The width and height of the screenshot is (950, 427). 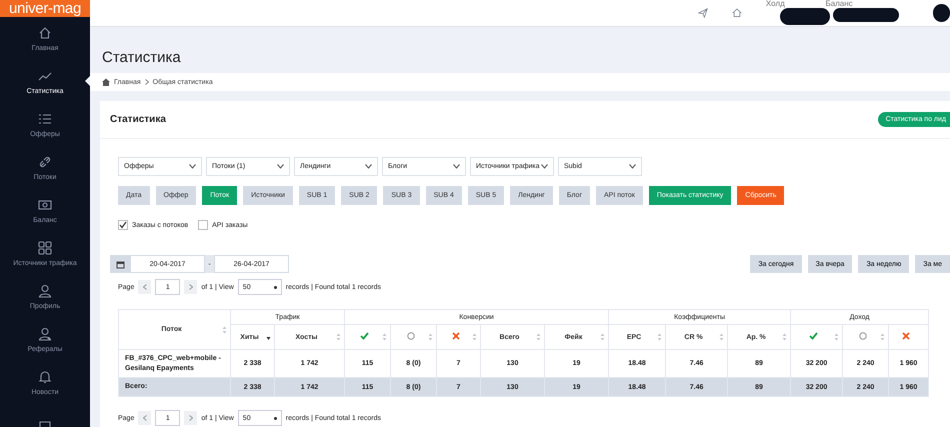 What do you see at coordinates (45, 119) in the screenshot?
I see `list-icon` at bounding box center [45, 119].